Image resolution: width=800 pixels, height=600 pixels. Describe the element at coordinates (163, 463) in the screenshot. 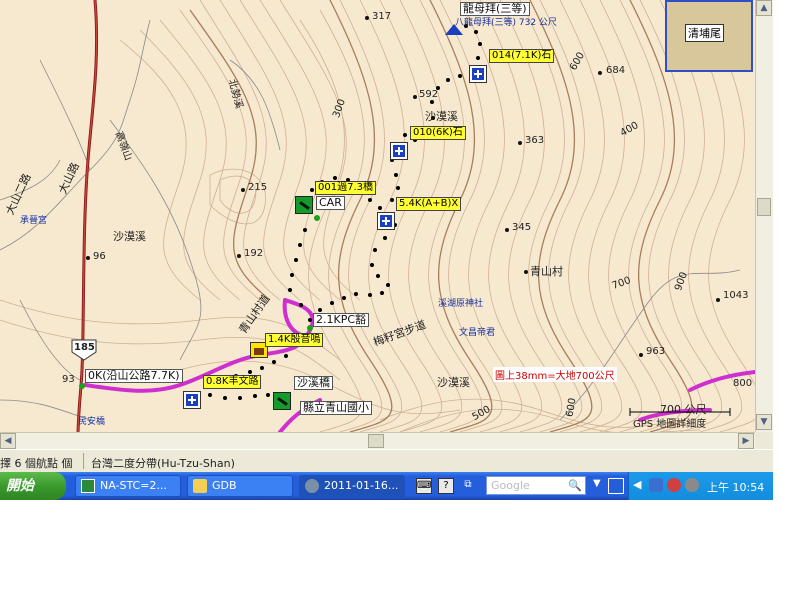

I see `datum-status: 台灣二度分帶(Hu-Tzu-Shan)` at that location.